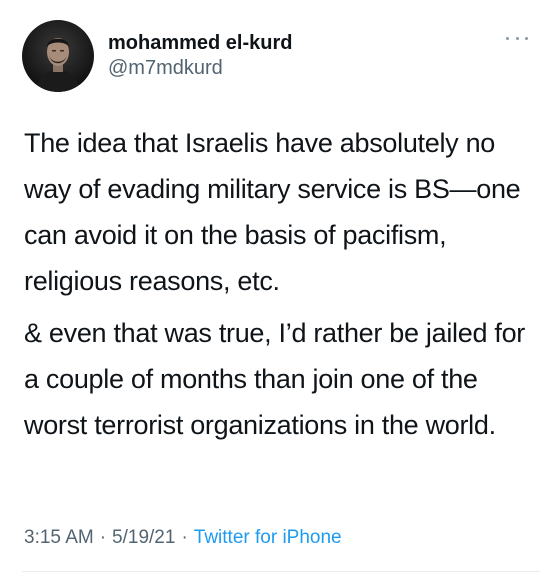 The image size is (540, 574). I want to click on tweet-date: 5/19/21, so click(143, 537).